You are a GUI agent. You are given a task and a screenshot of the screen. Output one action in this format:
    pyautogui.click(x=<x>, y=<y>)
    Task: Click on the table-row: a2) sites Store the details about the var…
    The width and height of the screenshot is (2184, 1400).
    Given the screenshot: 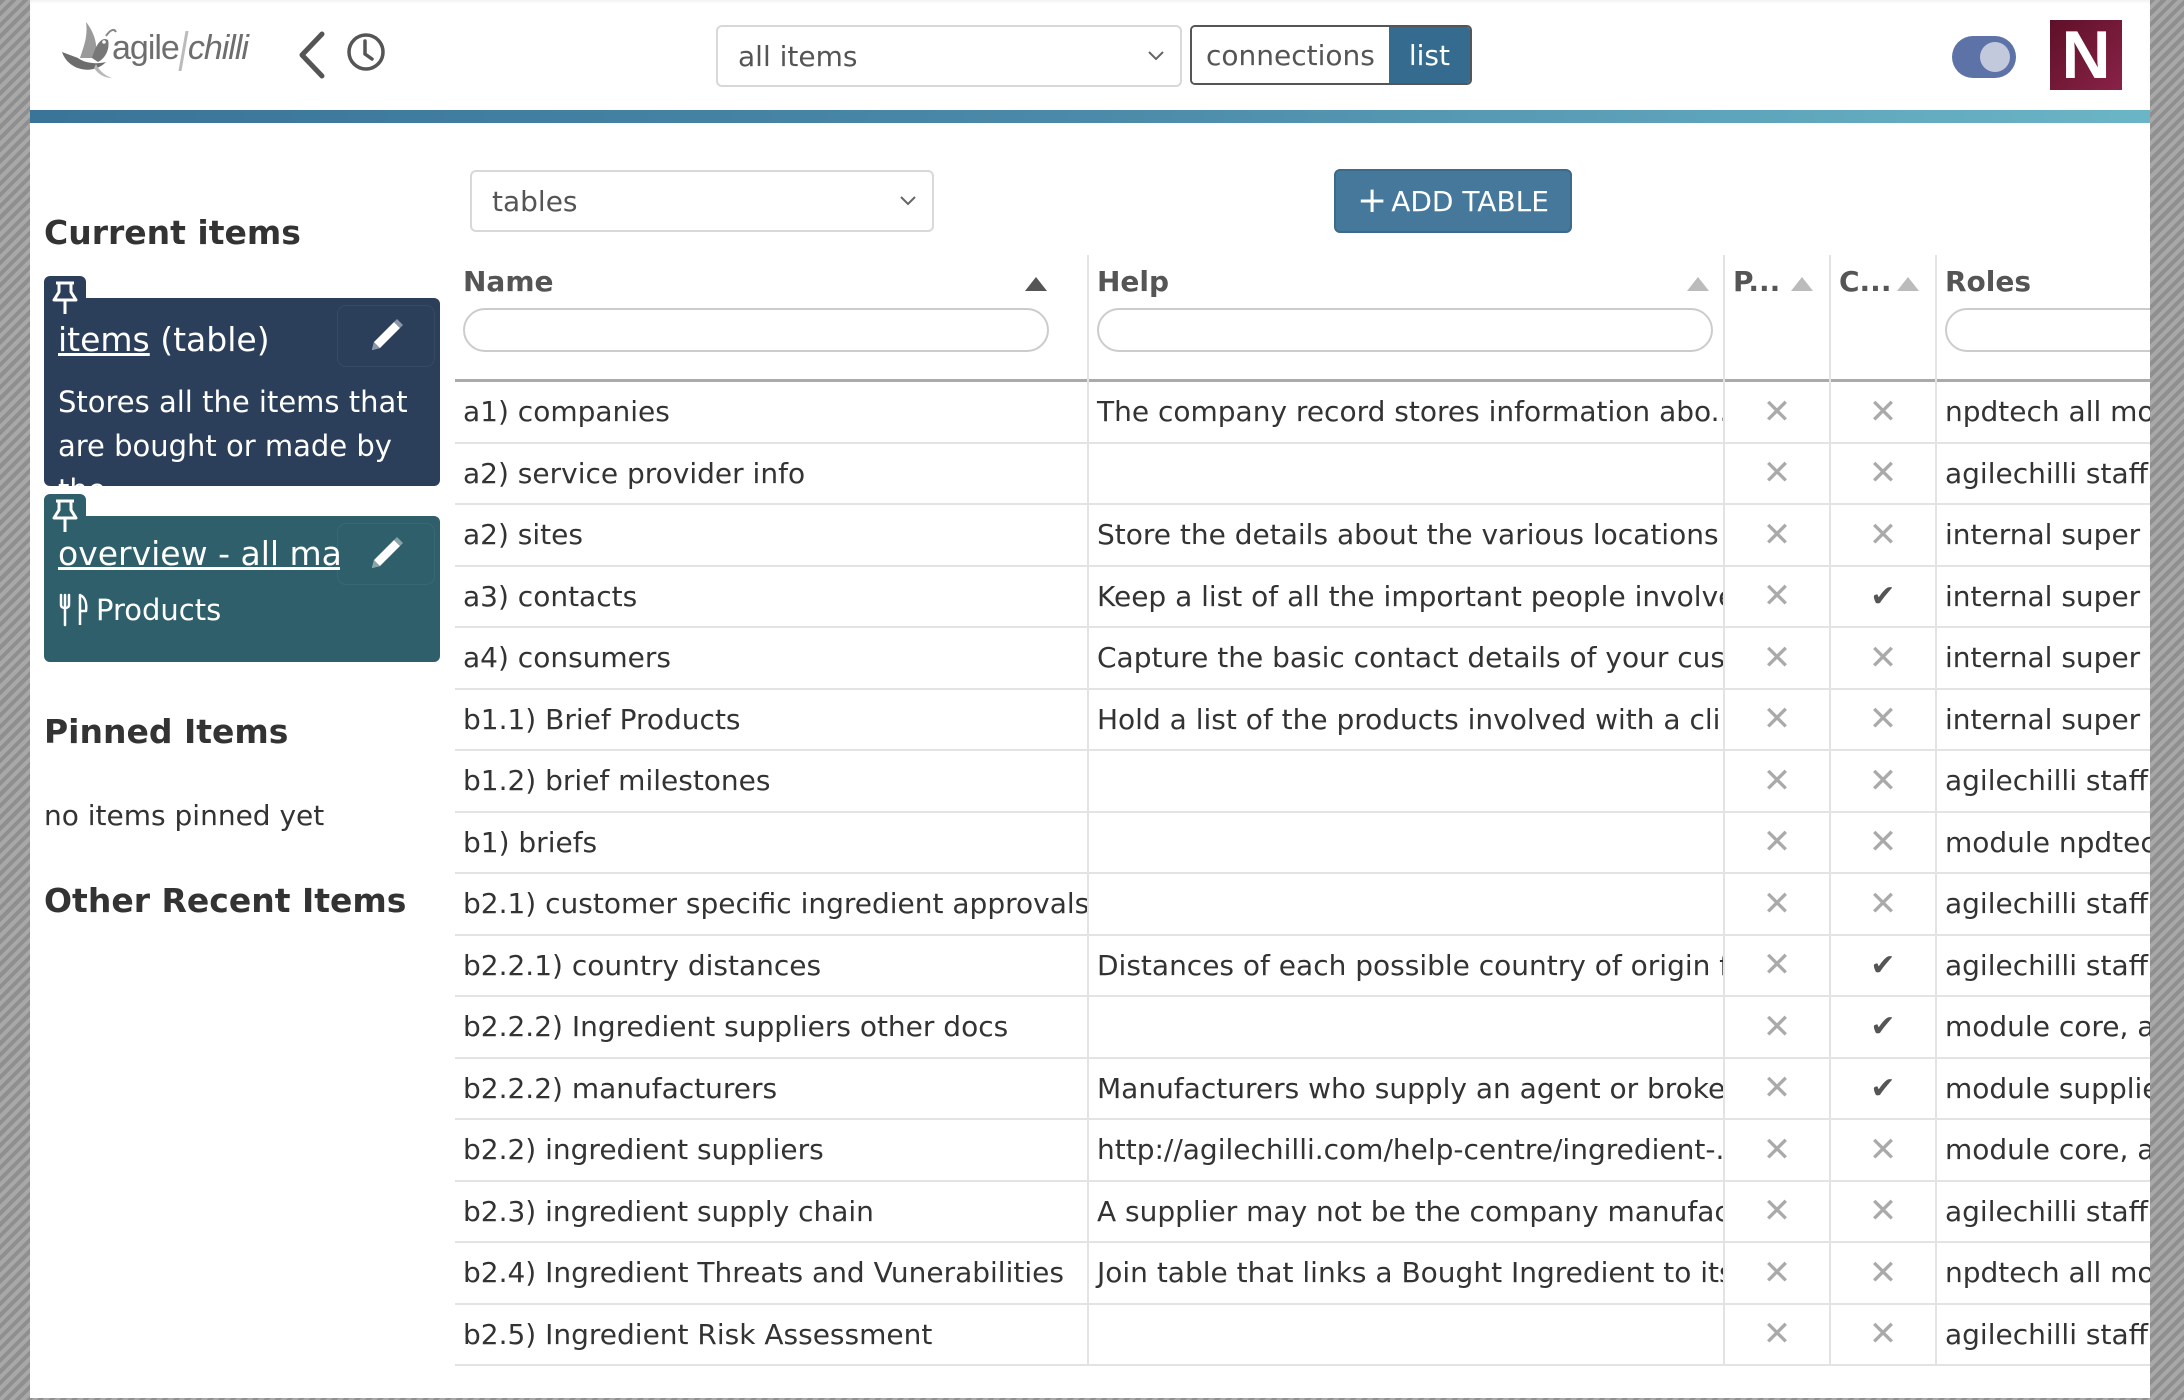 What is the action you would take?
    pyautogui.click(x=1302, y=536)
    